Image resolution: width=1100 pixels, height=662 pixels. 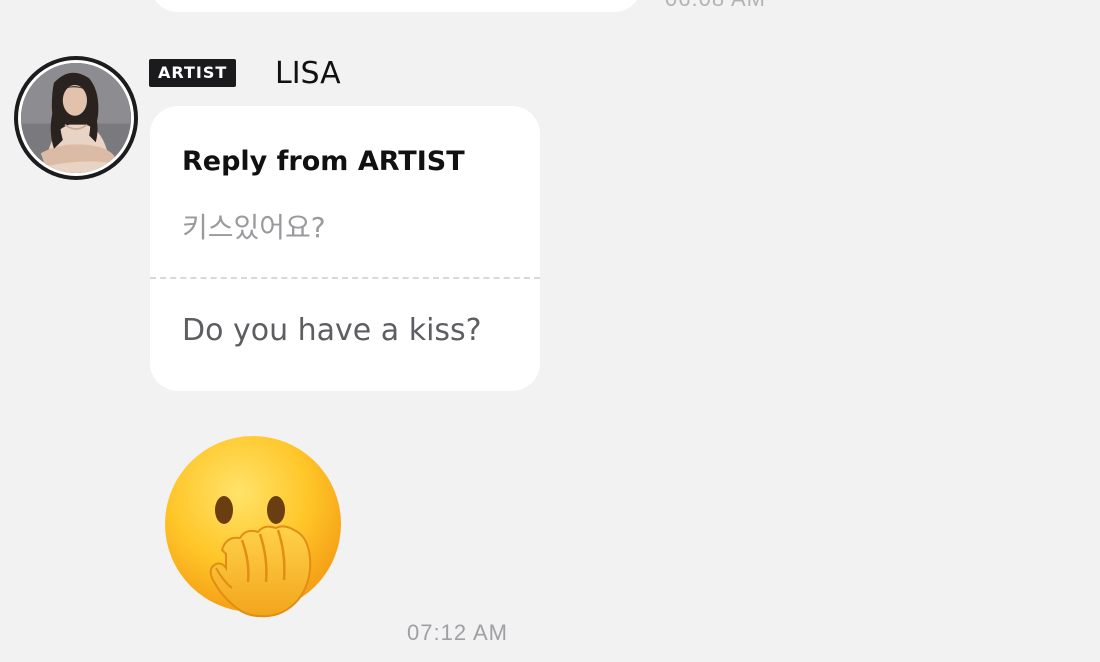 I want to click on artist-badge: ARTIST, so click(x=193, y=73).